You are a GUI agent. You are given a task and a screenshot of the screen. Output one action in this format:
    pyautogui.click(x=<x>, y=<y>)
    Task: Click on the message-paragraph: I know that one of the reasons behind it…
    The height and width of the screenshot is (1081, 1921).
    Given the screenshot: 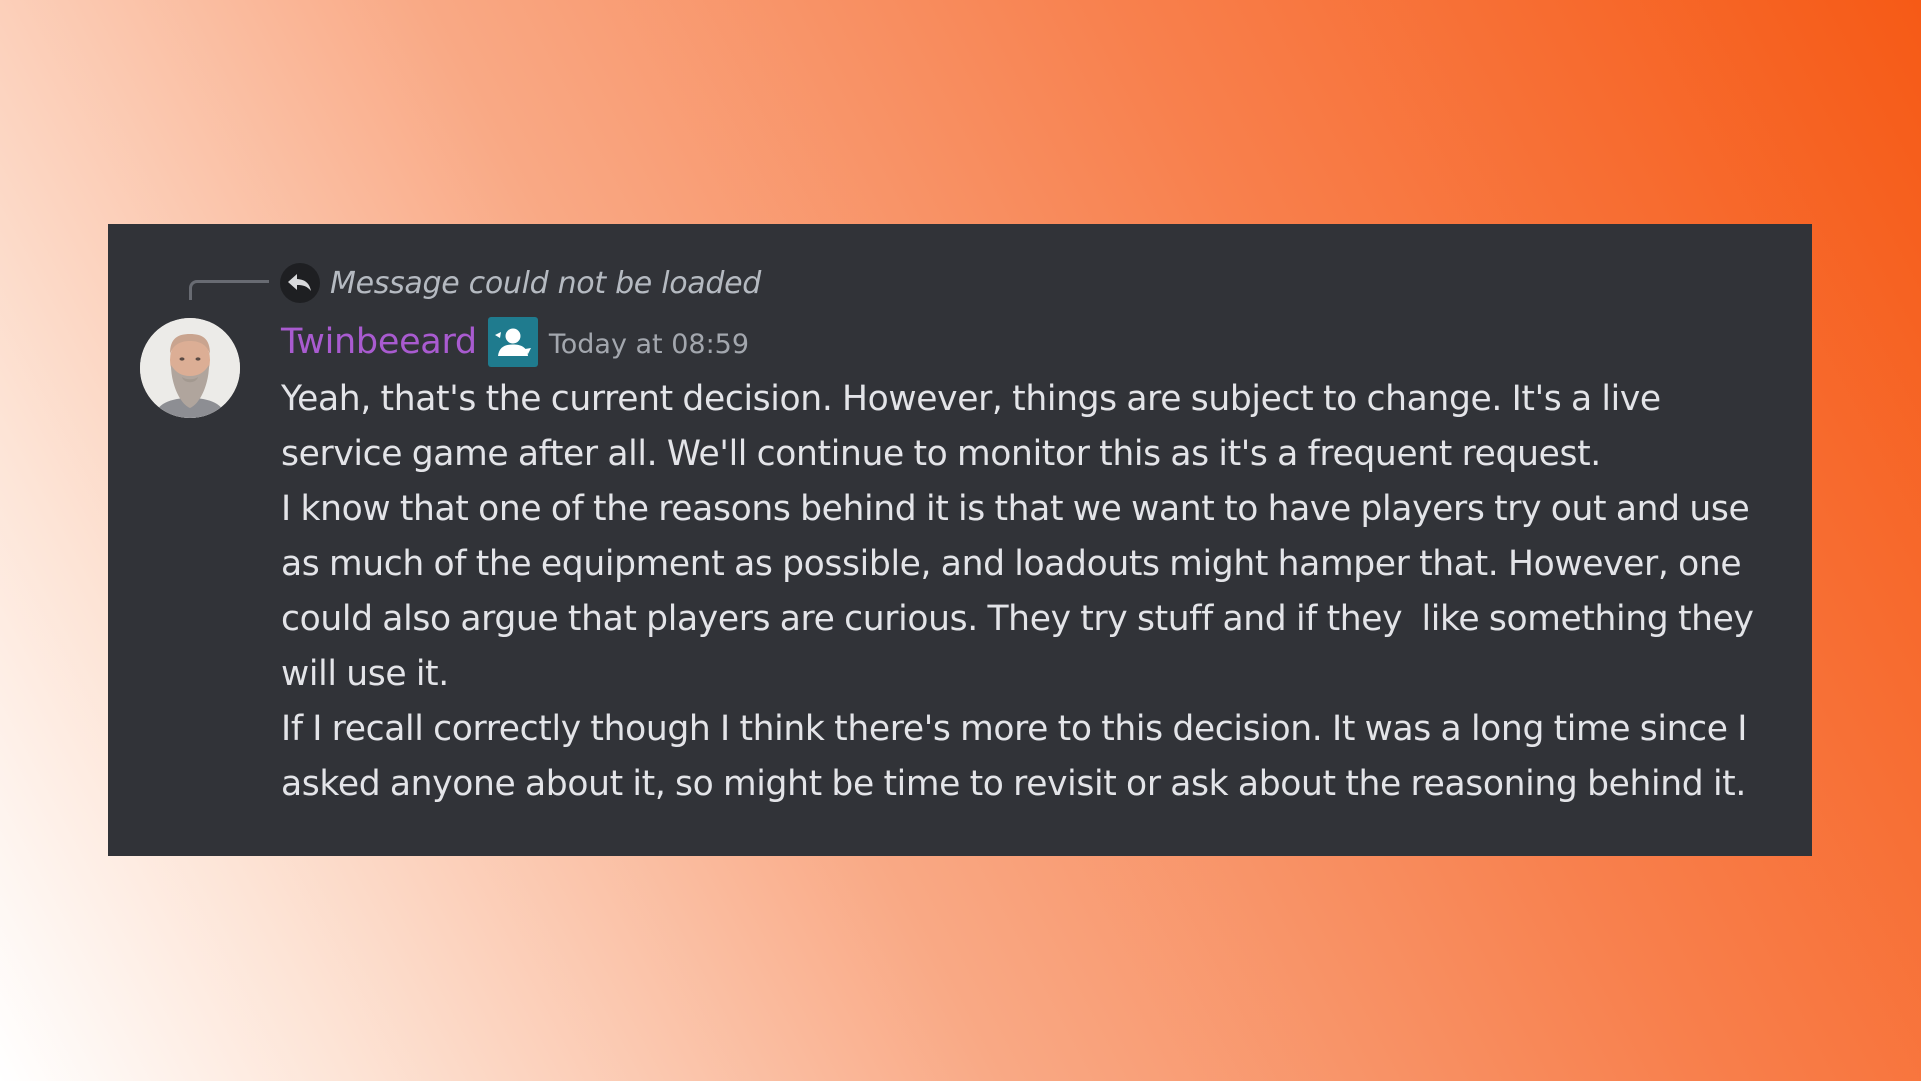 What is the action you would take?
    pyautogui.click(x=1022, y=591)
    